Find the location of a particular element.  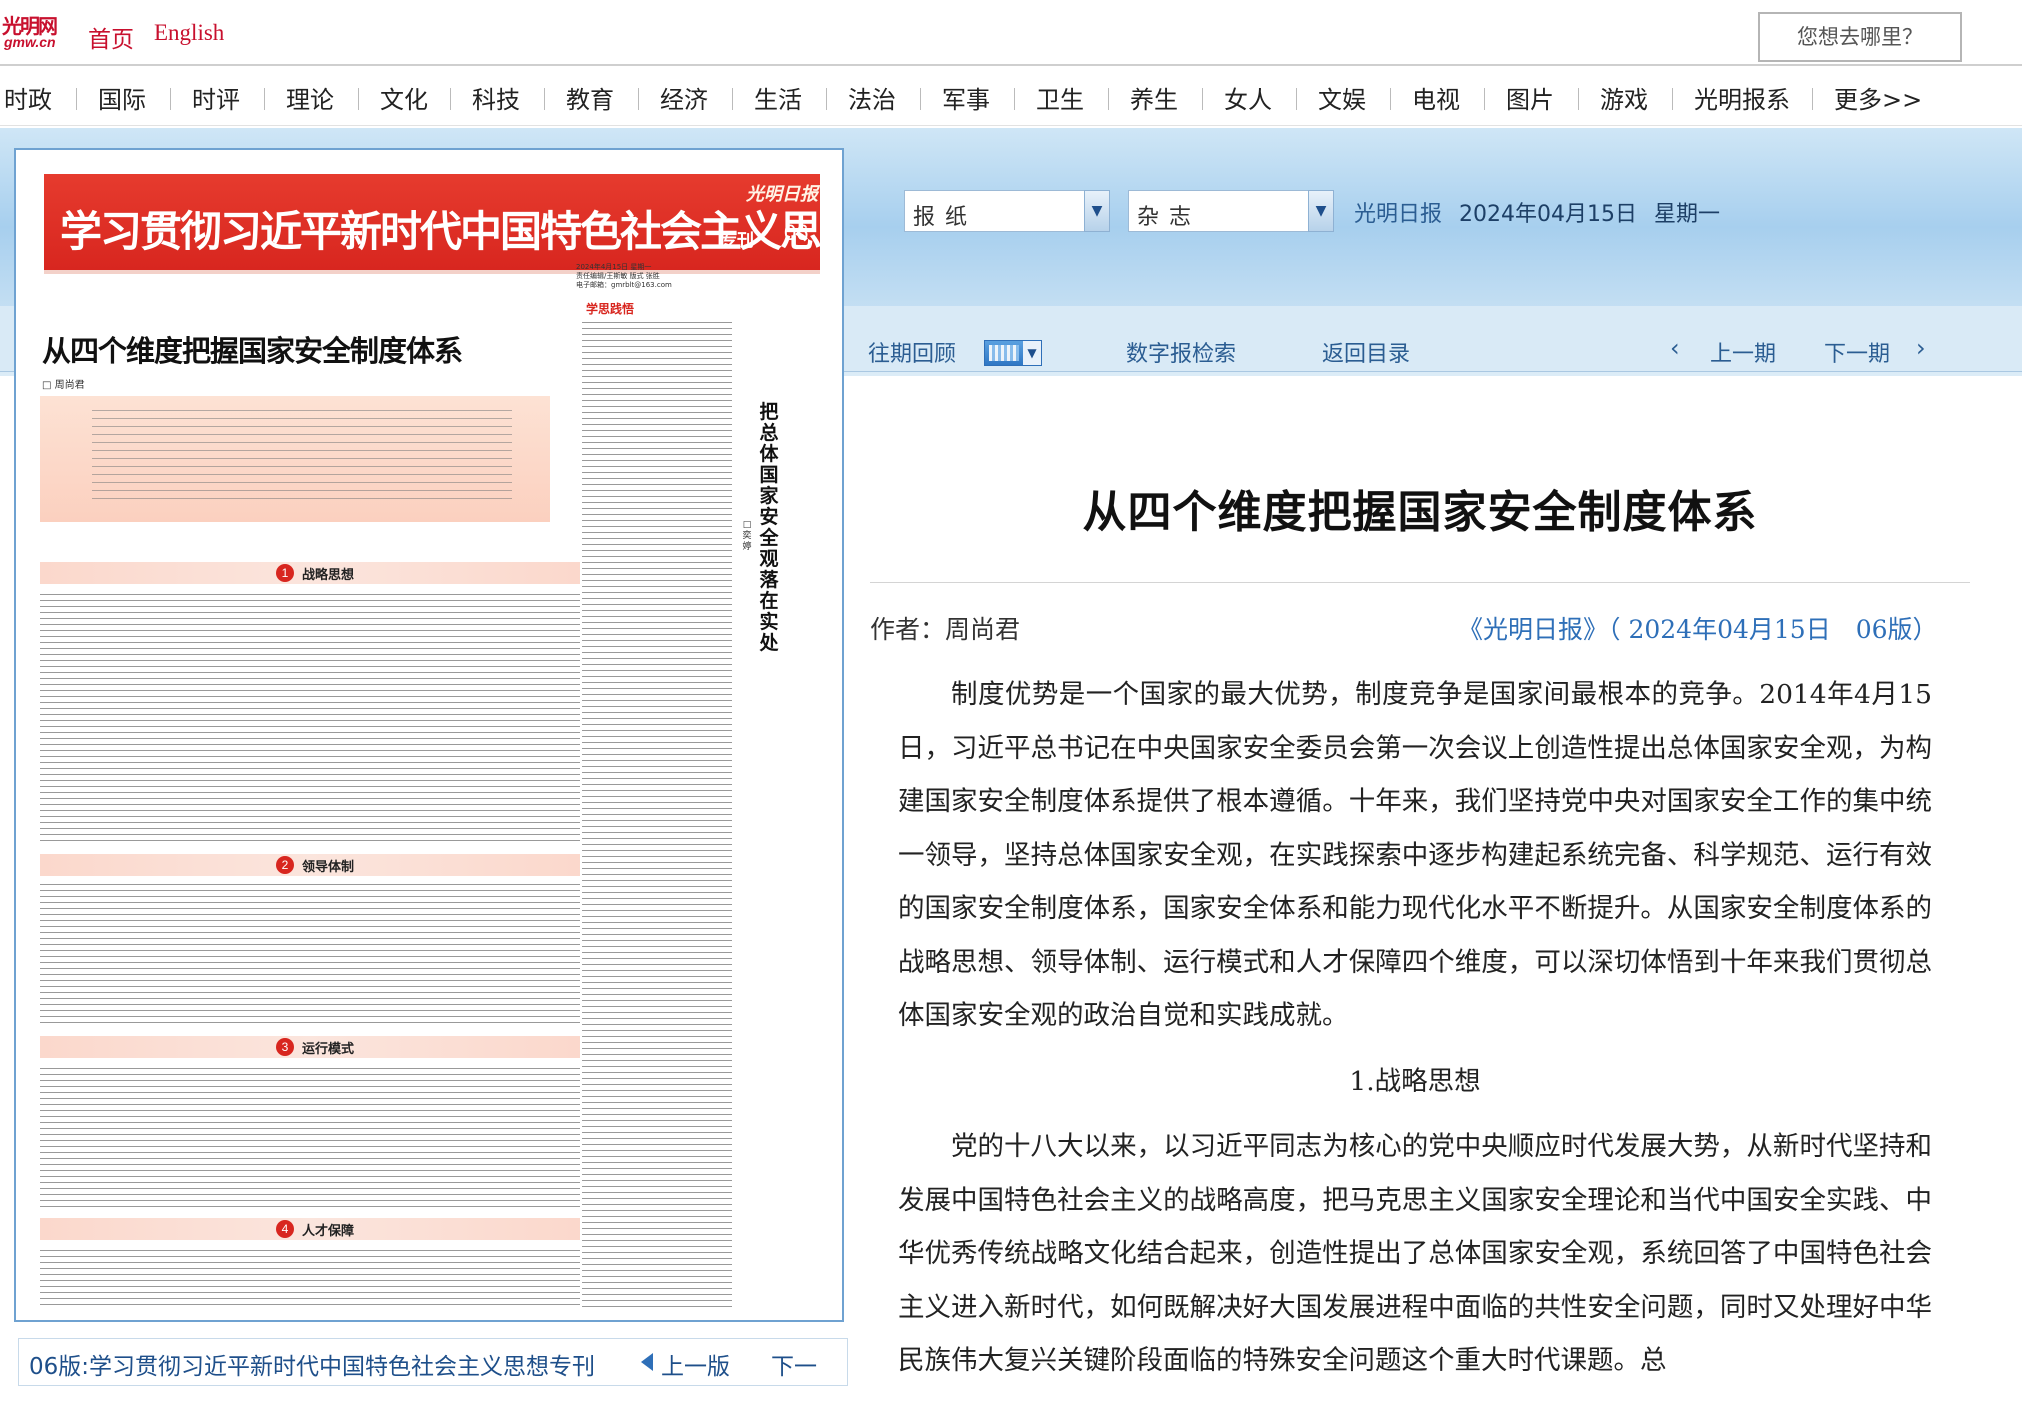

top-bar: 光明网 gmw.cn 首页 English 您想去哪里？ is located at coordinates (1011, 33).